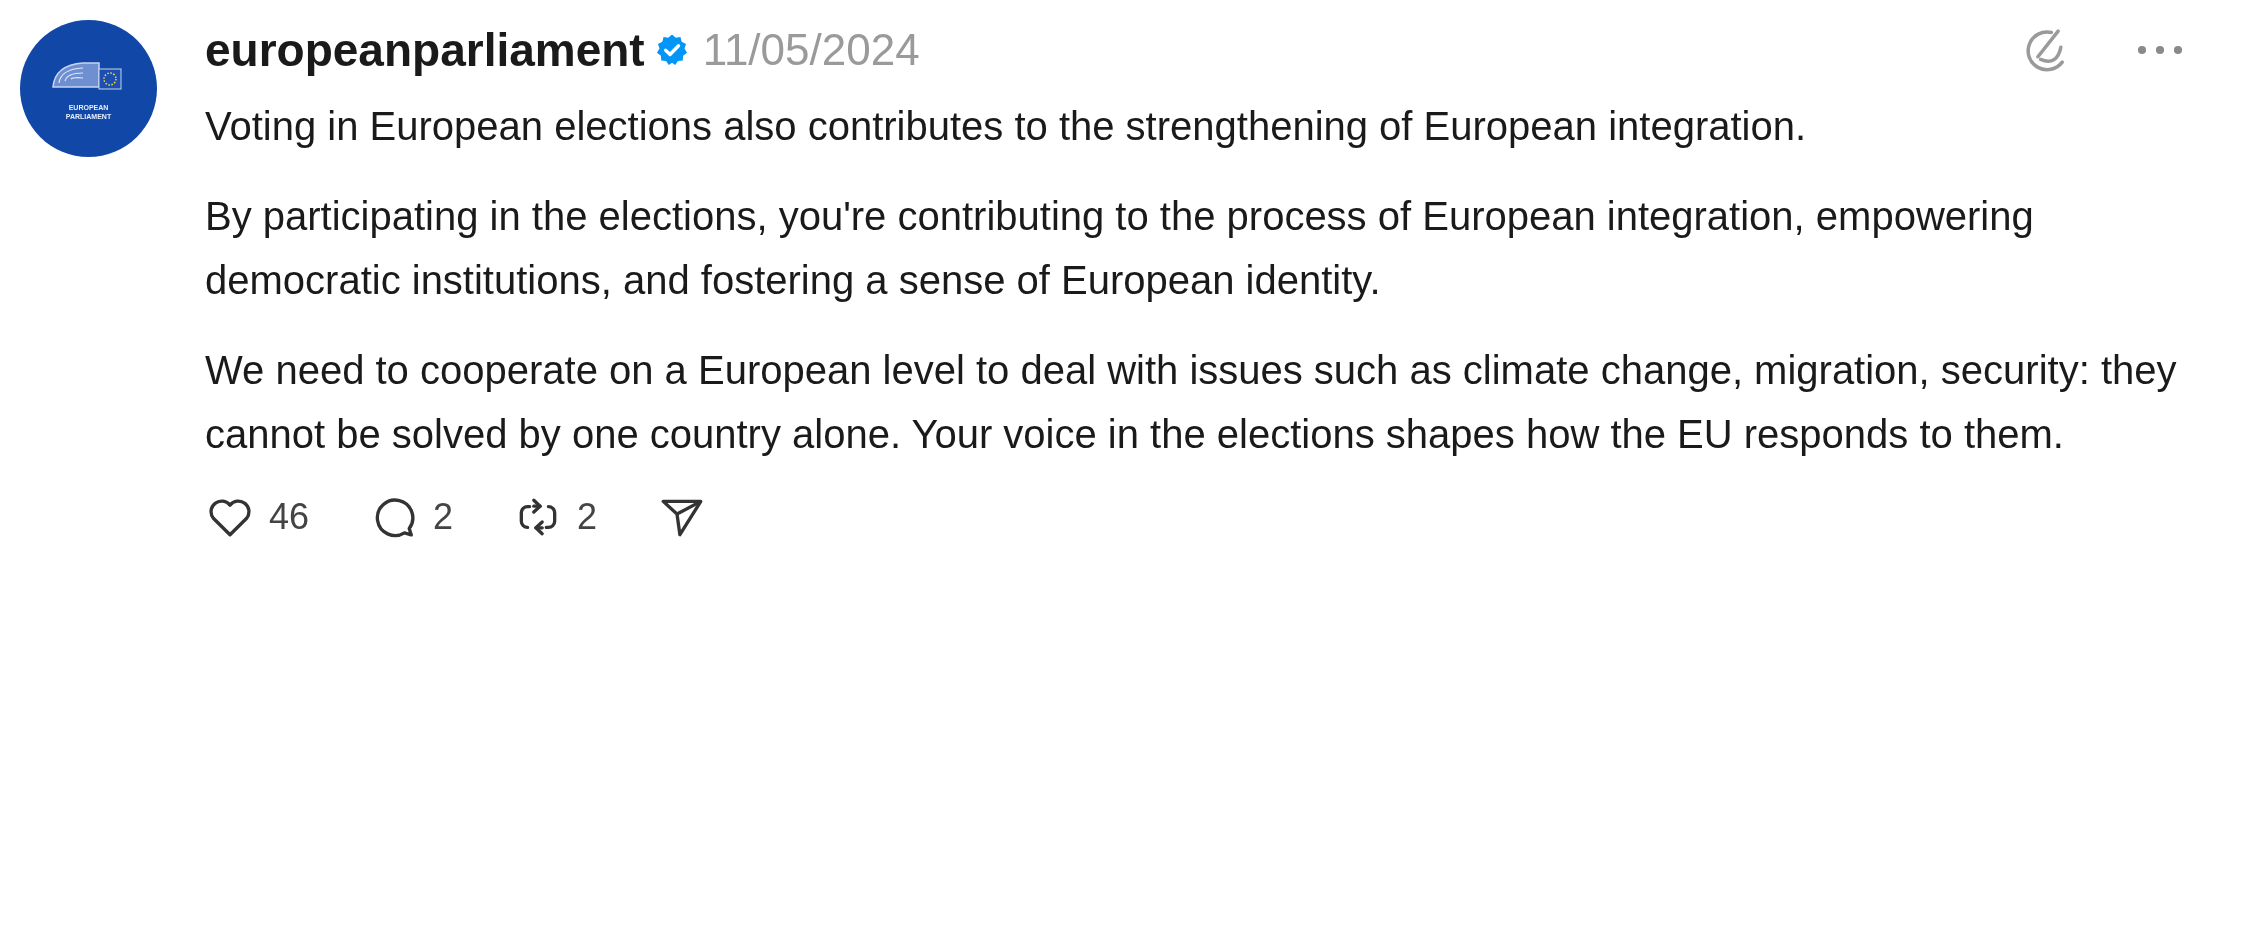 The height and width of the screenshot is (951, 2245). Describe the element at coordinates (1191, 402) in the screenshot. I see `post-paragraph: We need to cooperate on a European level to deal with issues such as climate change, migration, security: they cannot be solved by one country alone. Your voice in the elections shapes how the EU responds to them.` at that location.